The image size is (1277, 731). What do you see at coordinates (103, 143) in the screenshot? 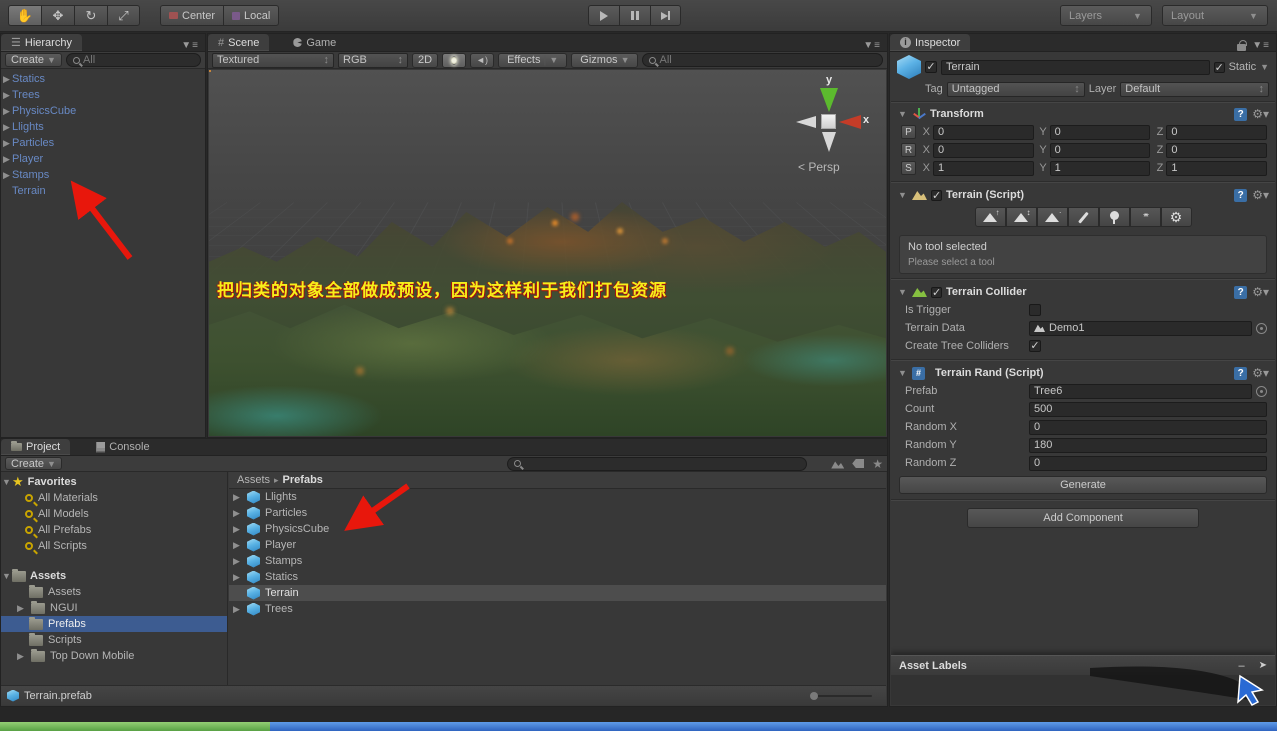
I see `hierarchy-item-particles: ▶ Particles` at bounding box center [103, 143].